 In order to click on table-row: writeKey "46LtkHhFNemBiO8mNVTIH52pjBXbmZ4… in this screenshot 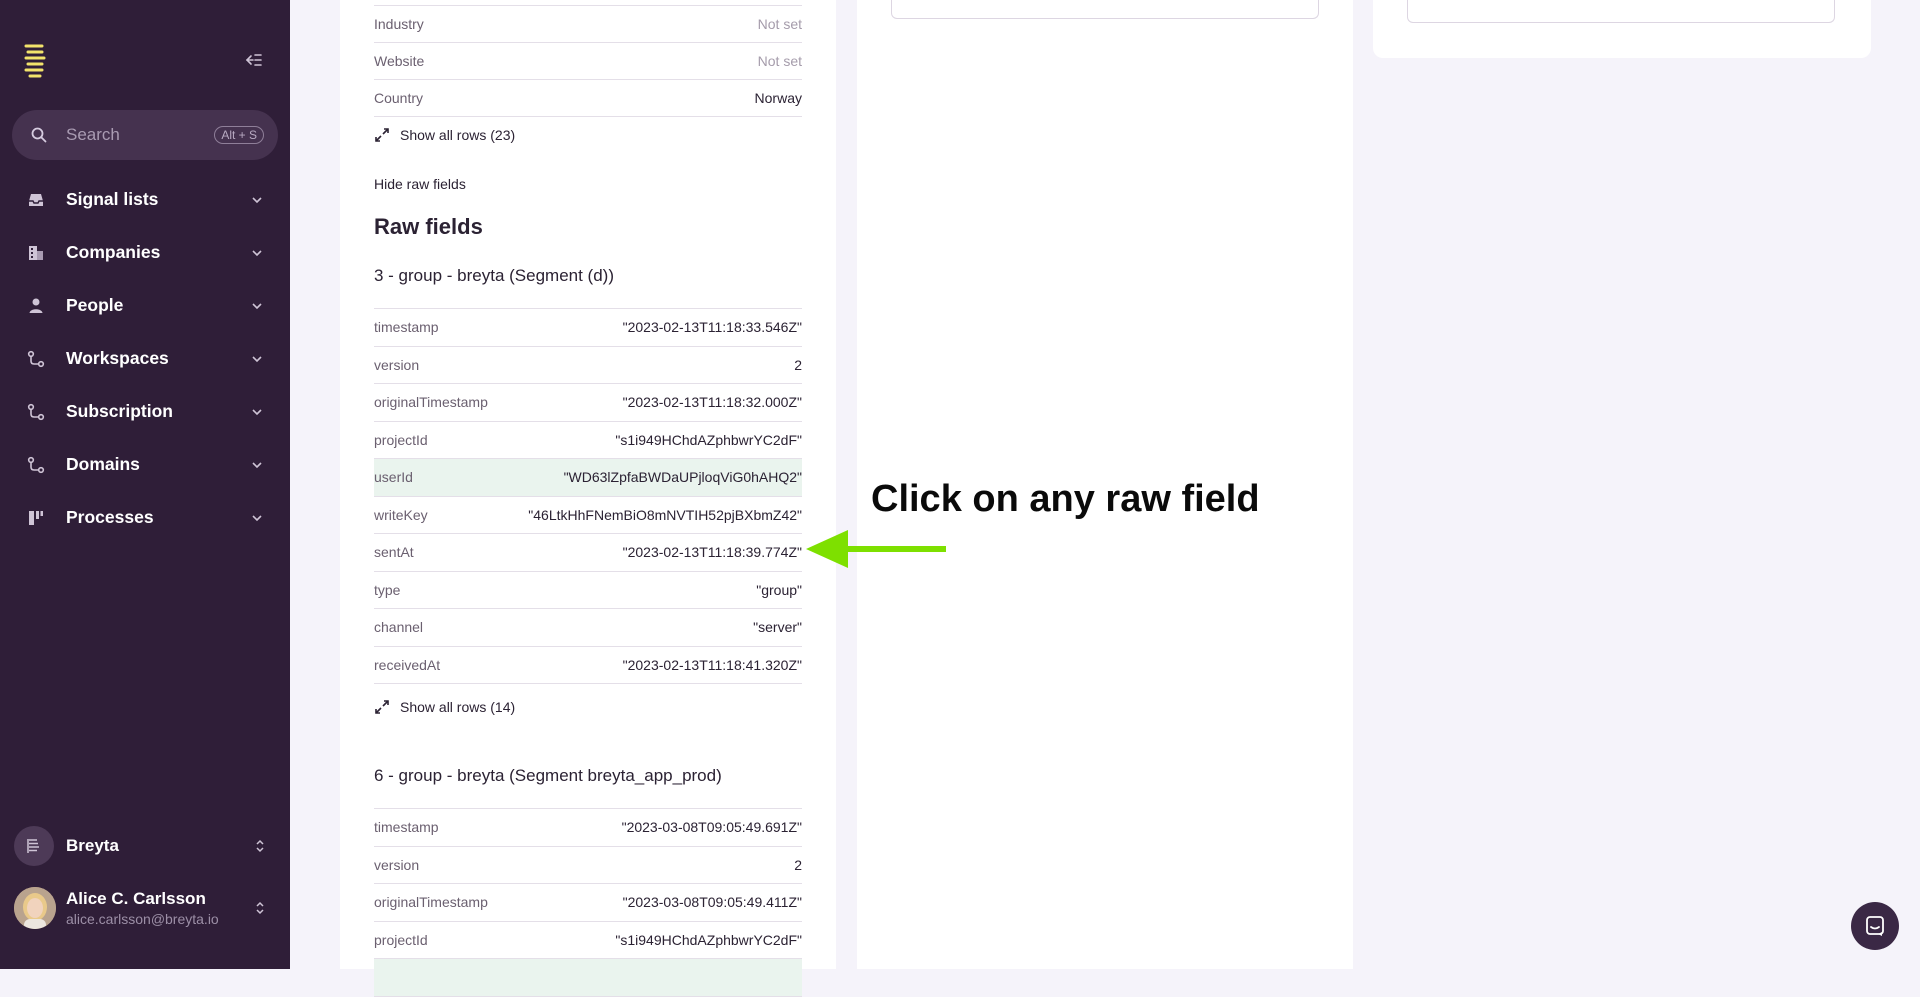, I will do `click(588, 515)`.